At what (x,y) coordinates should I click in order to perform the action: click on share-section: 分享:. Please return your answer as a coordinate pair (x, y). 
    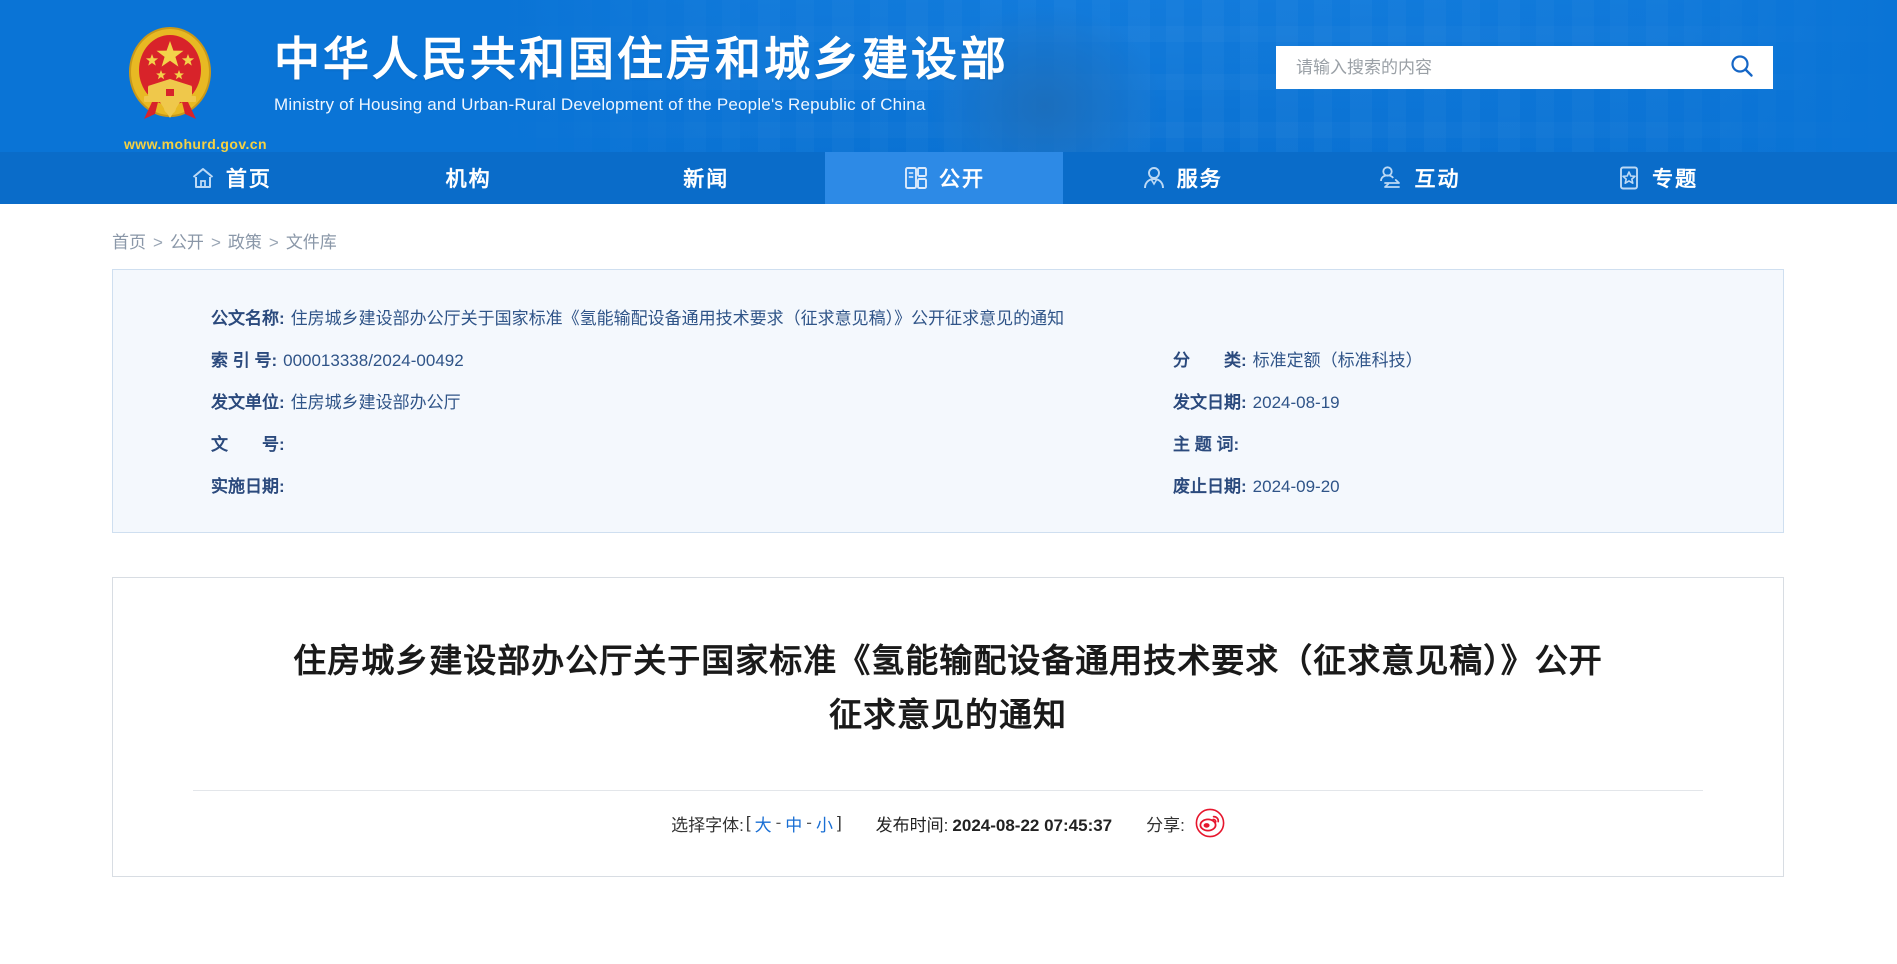
    Looking at the image, I should click on (1185, 823).